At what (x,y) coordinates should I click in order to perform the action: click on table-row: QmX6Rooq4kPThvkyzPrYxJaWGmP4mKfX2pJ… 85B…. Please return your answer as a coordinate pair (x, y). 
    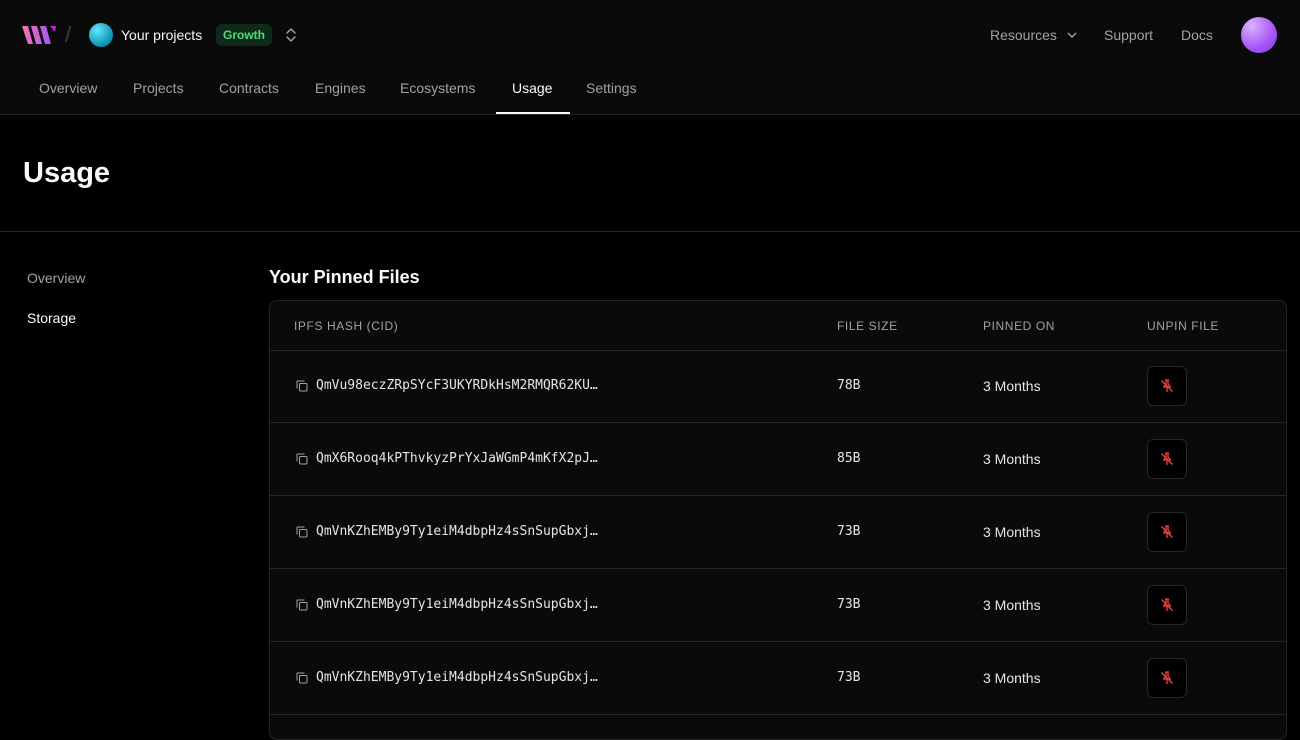
    Looking at the image, I should click on (778, 459).